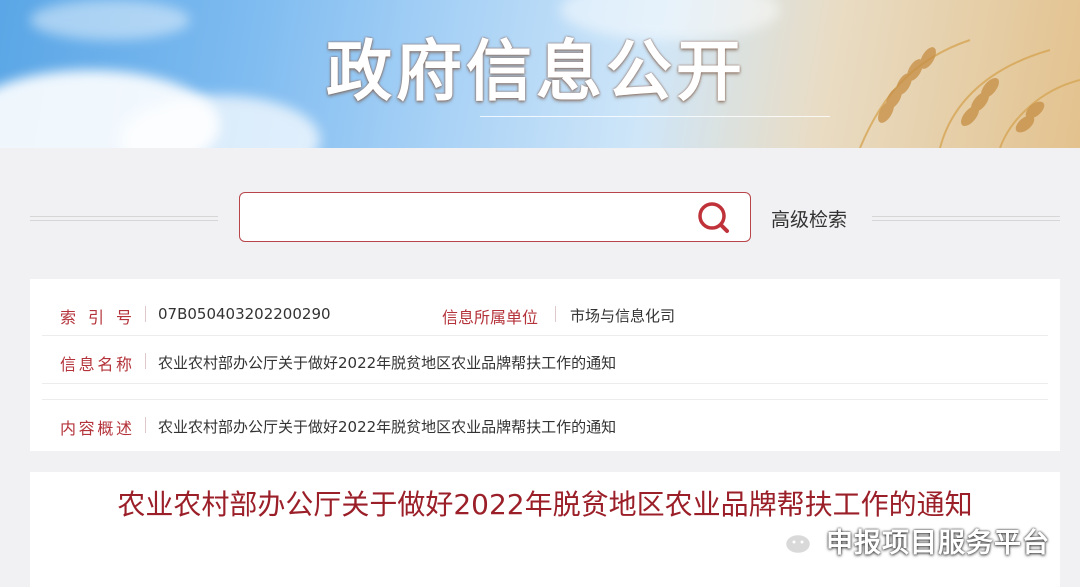  Describe the element at coordinates (462, 218) in the screenshot. I see `search-input` at that location.